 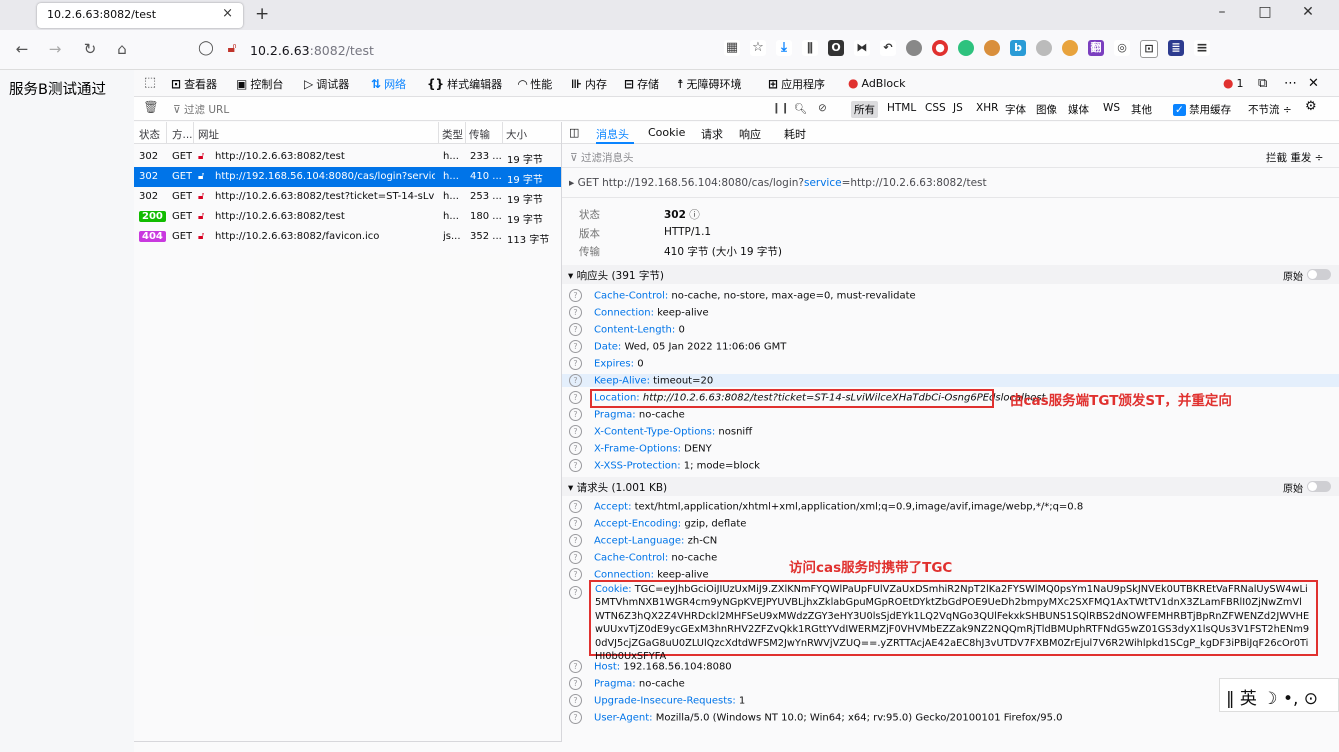 I want to click on header-line: ? Upgrade-Insecure-Requests: 1, so click(x=657, y=700).